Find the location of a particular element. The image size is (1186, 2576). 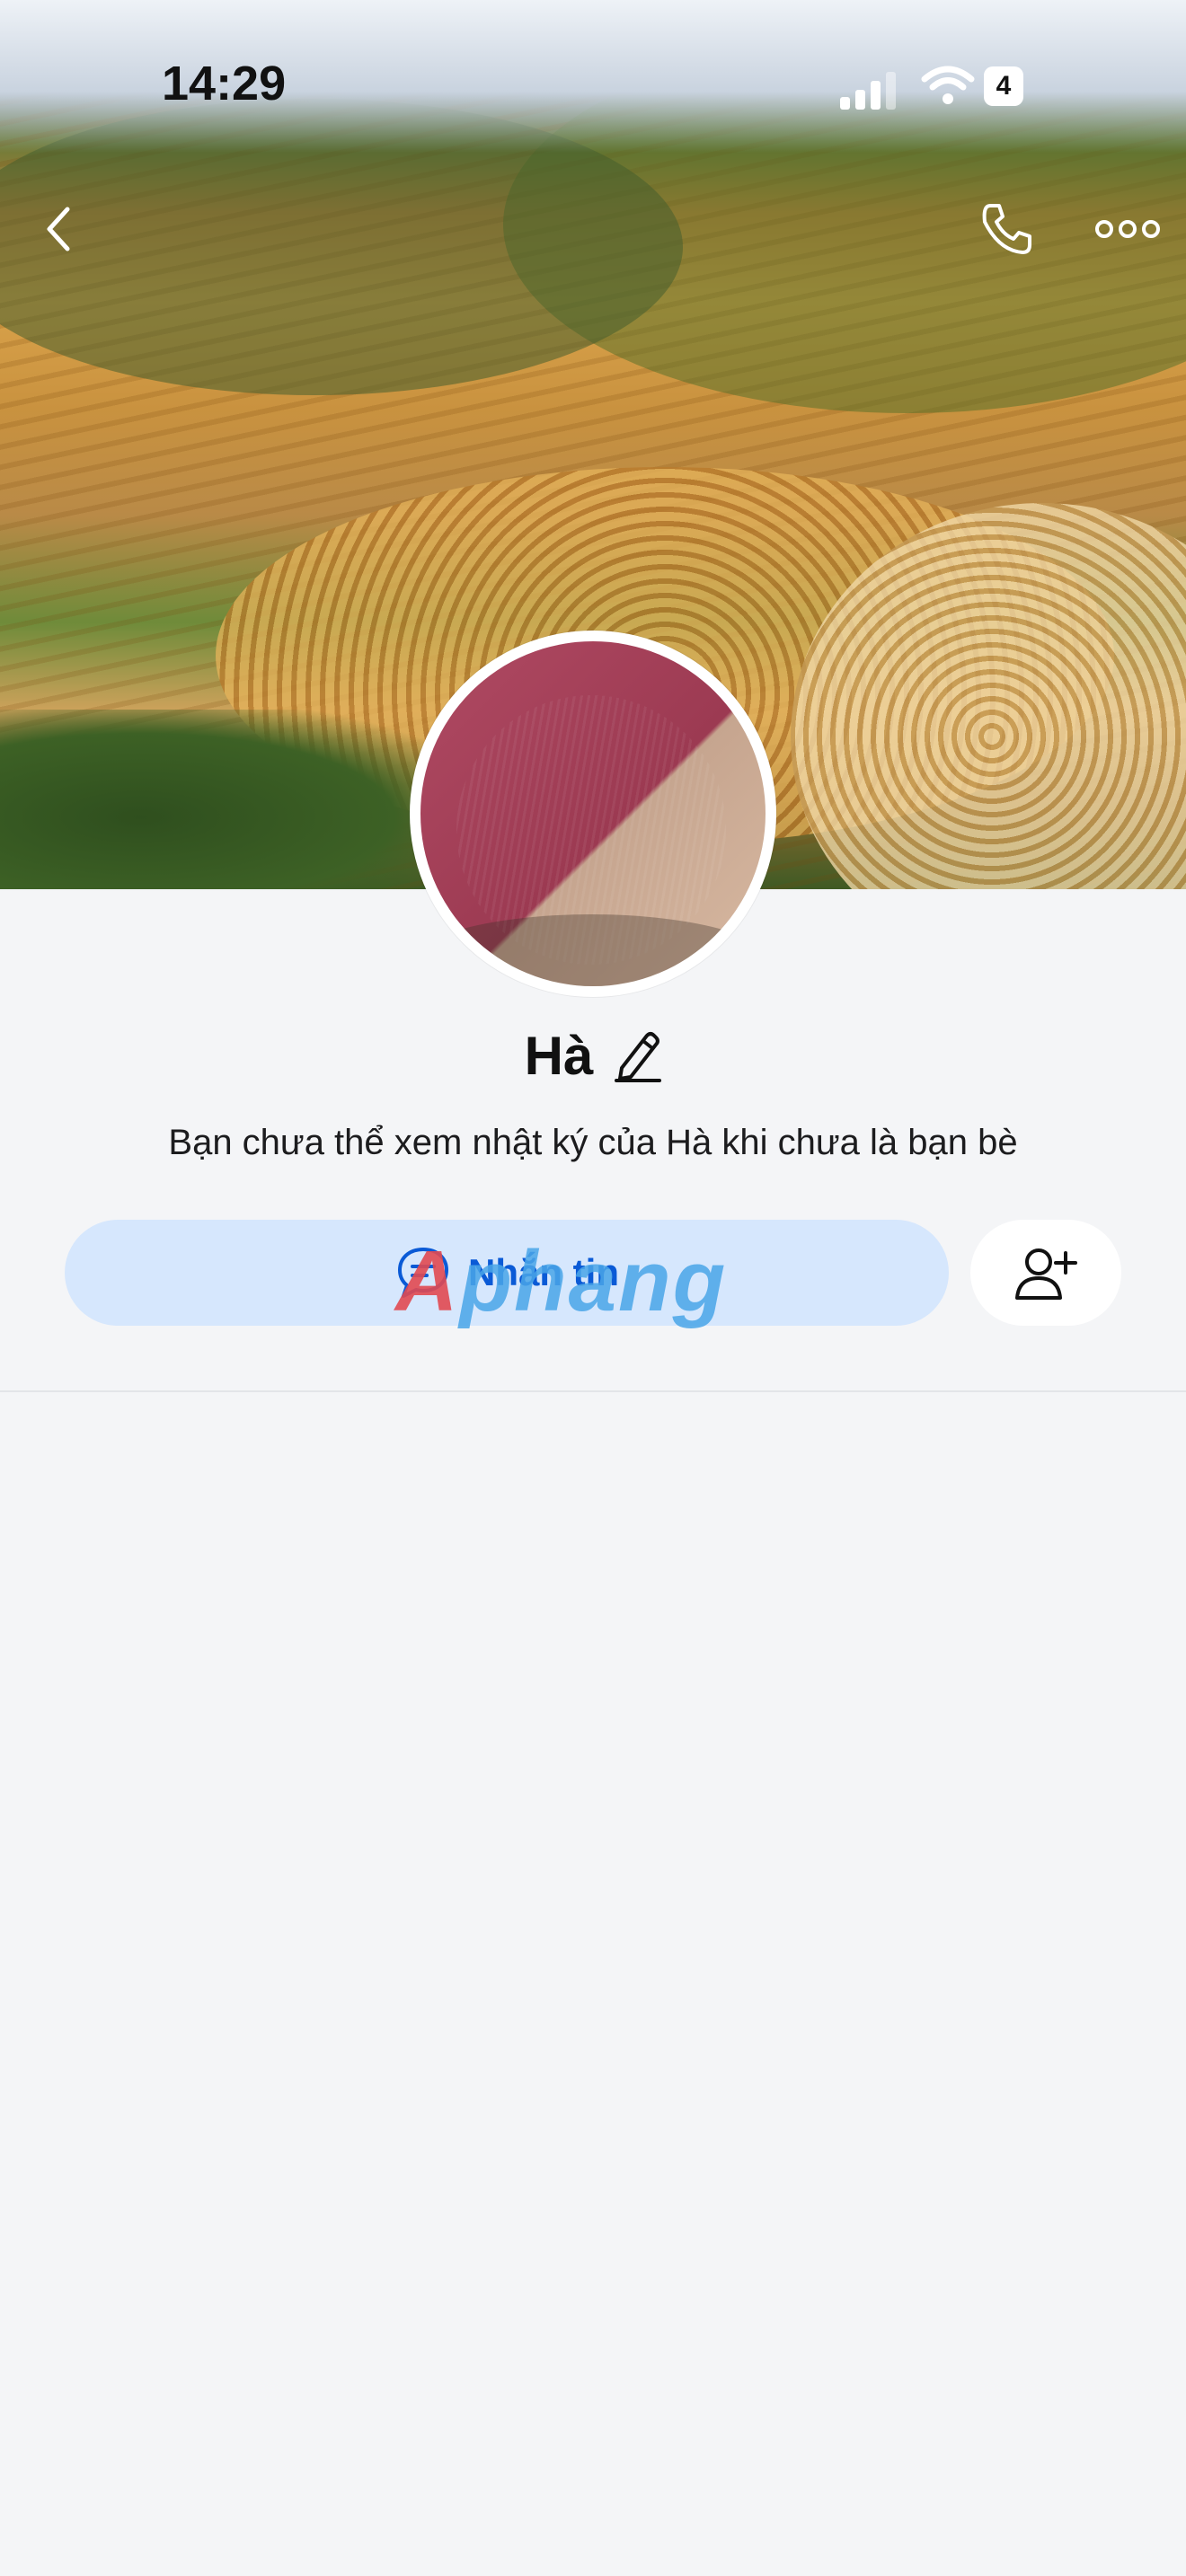

pencil-icon is located at coordinates (638, 1057).